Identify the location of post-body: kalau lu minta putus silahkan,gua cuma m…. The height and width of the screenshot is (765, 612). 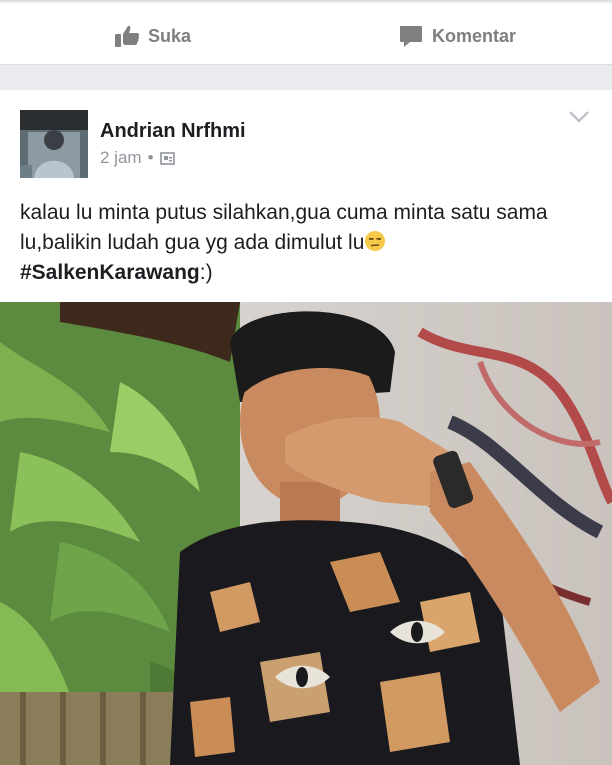
(284, 227).